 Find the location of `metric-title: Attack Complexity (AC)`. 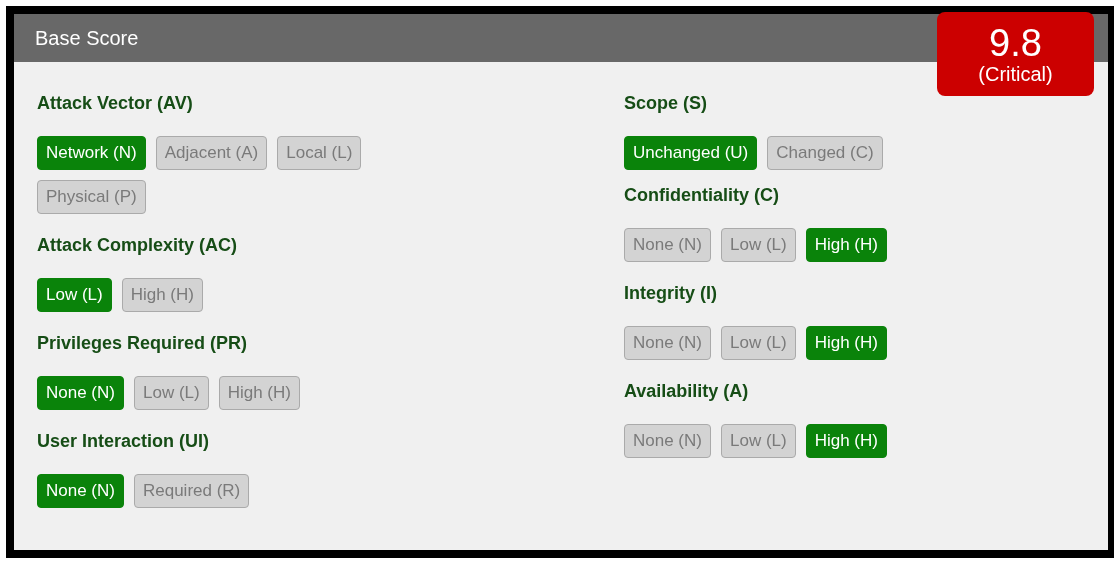

metric-title: Attack Complexity (AC) is located at coordinates (138, 245).